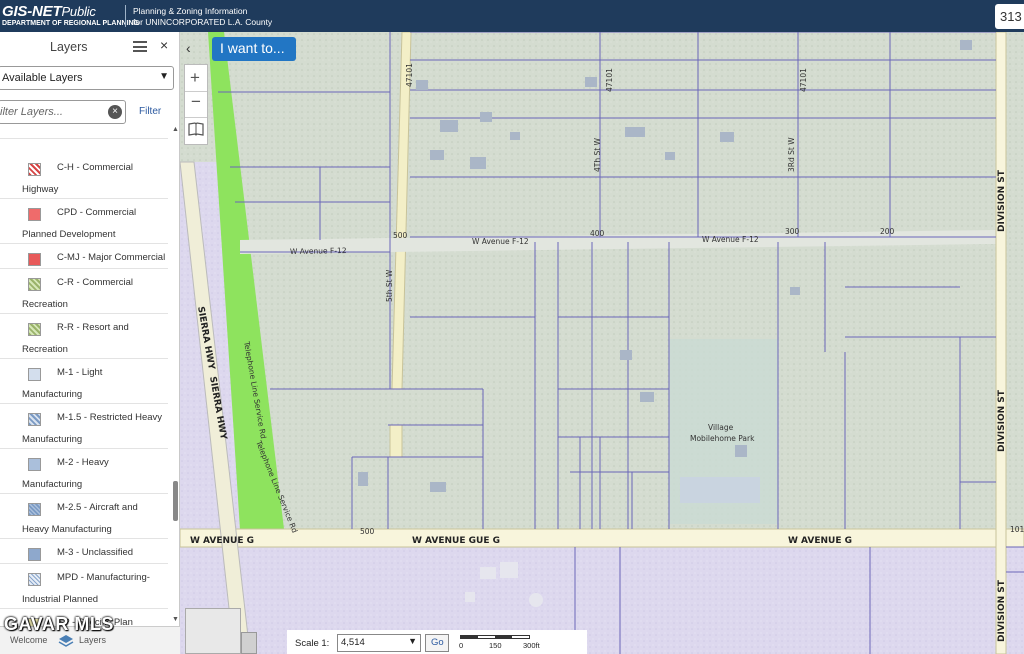 This screenshot has height=654, width=1024. I want to click on filter-button: Filter, so click(151, 112).